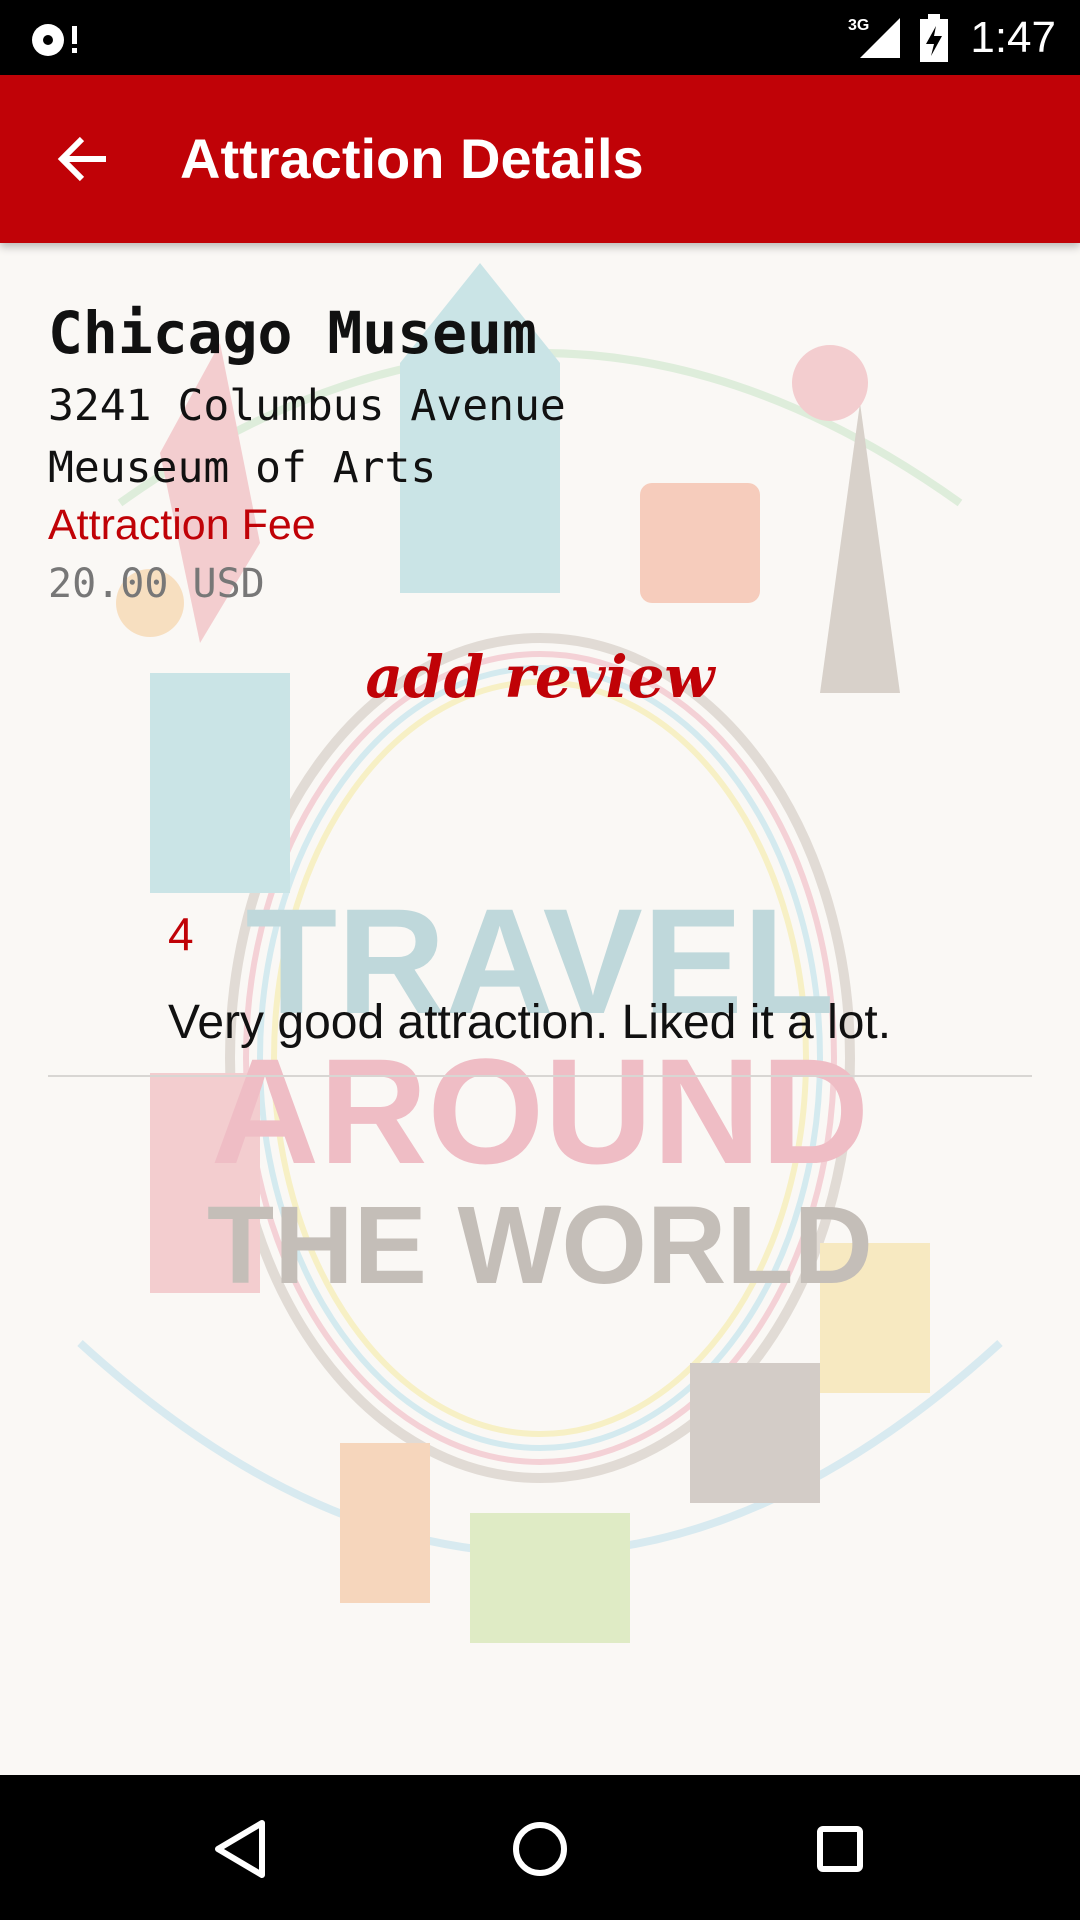 Image resolution: width=1080 pixels, height=1920 pixels. I want to click on attraction-address: 3241 Columbus Avenue, so click(307, 406).